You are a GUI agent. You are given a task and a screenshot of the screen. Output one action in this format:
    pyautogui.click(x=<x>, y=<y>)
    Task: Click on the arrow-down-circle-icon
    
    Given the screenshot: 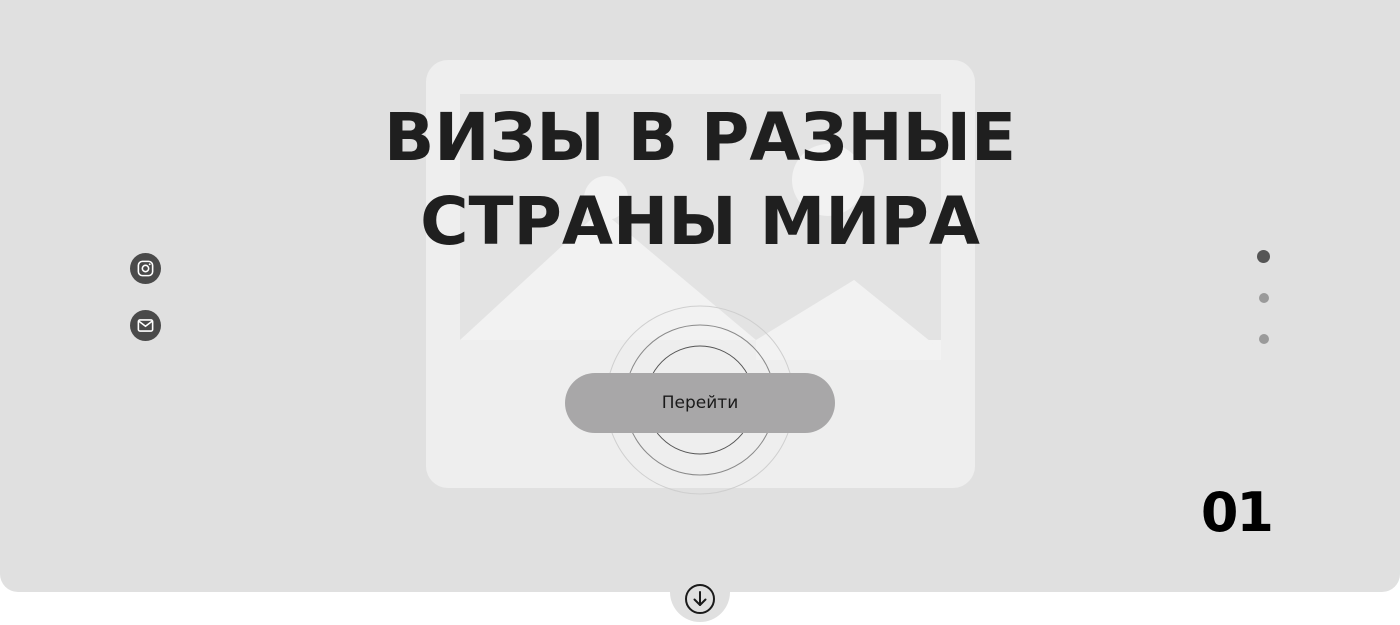 What is the action you would take?
    pyautogui.click(x=700, y=599)
    